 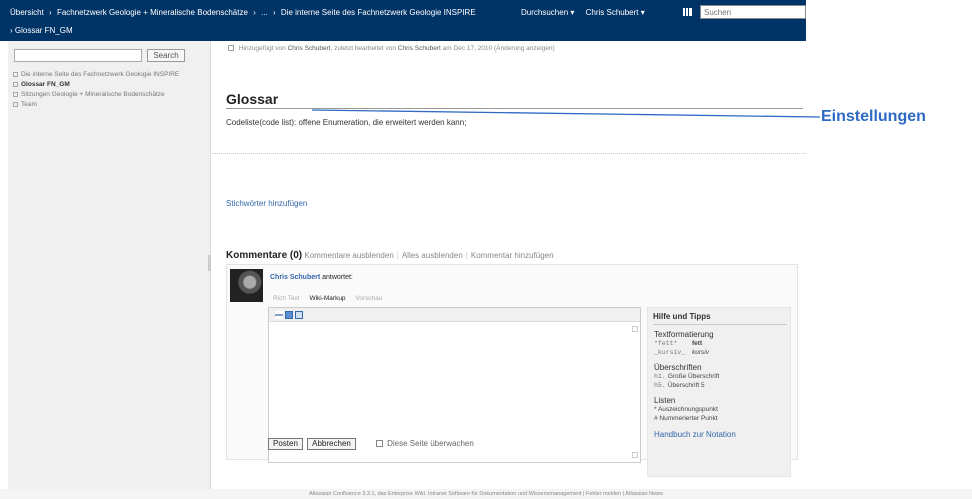 What do you see at coordinates (371, 444) in the screenshot?
I see `comment-actions: Posten Abbrechen Diese Seite überwachen` at bounding box center [371, 444].